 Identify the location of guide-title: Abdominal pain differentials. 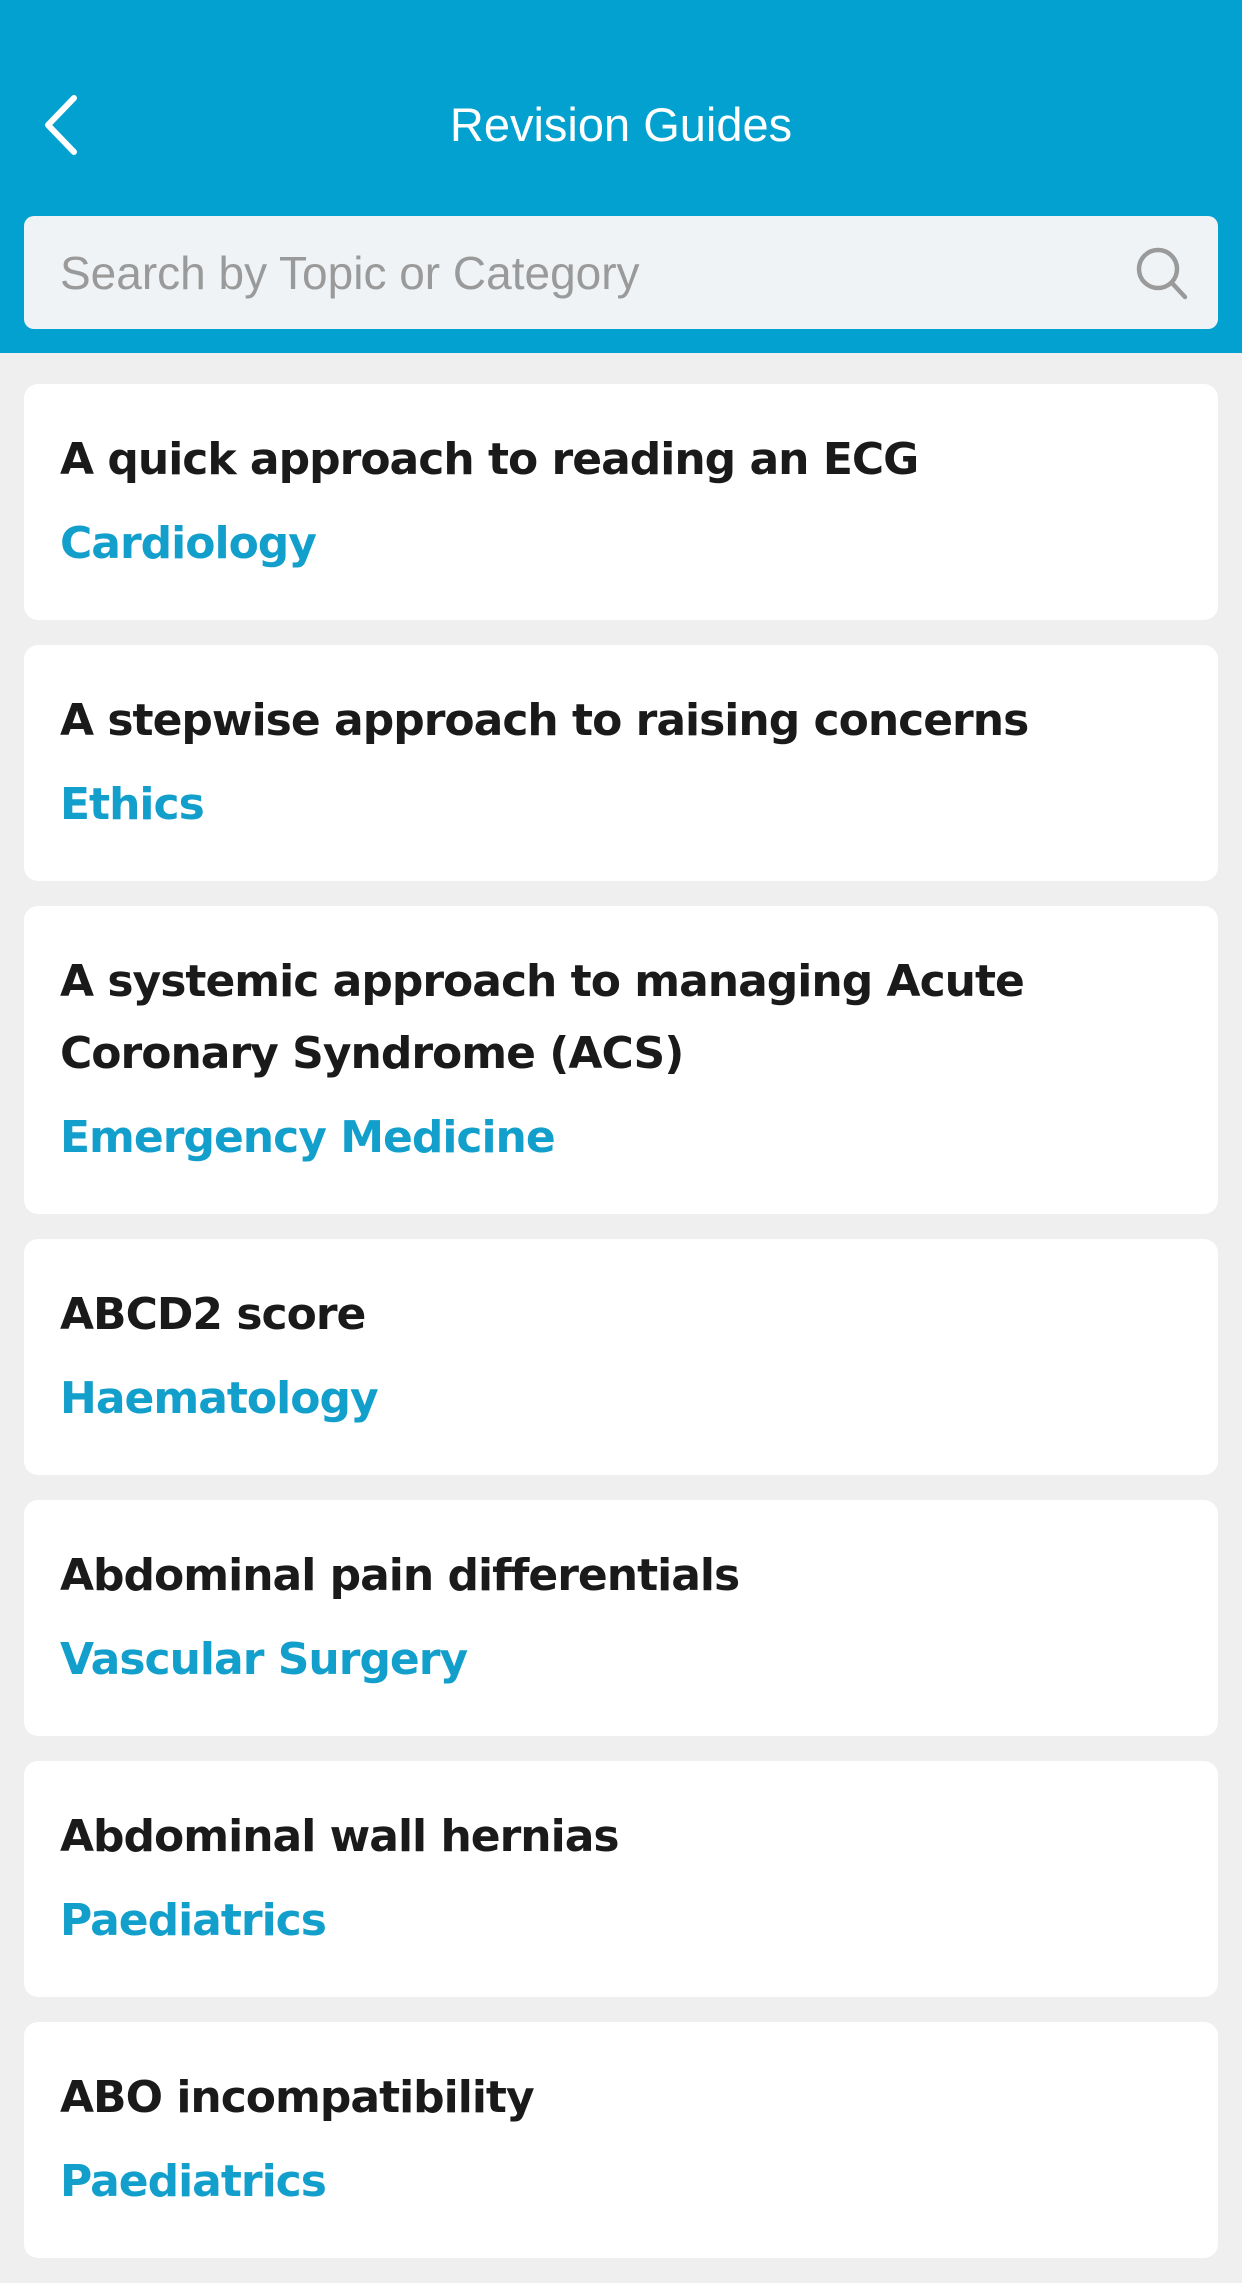
(400, 1575).